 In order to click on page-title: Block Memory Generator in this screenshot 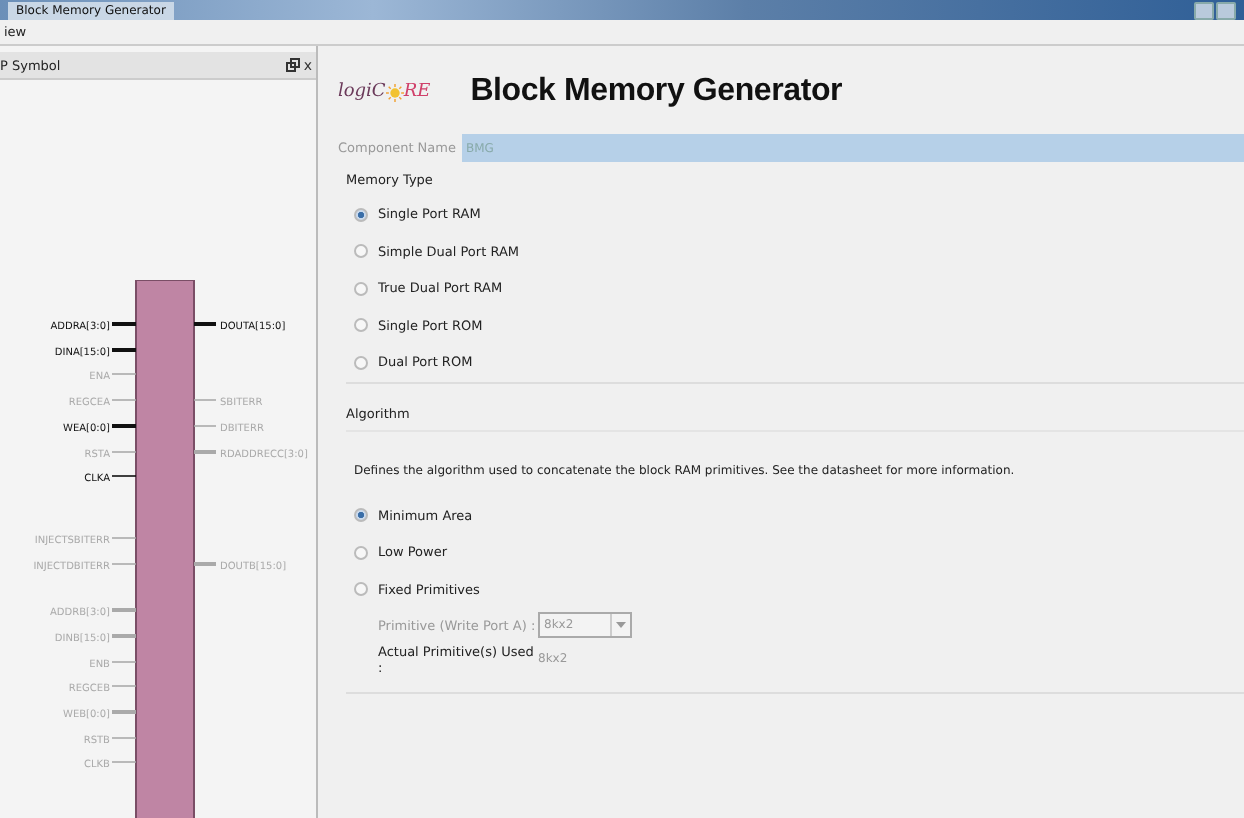, I will do `click(656, 92)`.